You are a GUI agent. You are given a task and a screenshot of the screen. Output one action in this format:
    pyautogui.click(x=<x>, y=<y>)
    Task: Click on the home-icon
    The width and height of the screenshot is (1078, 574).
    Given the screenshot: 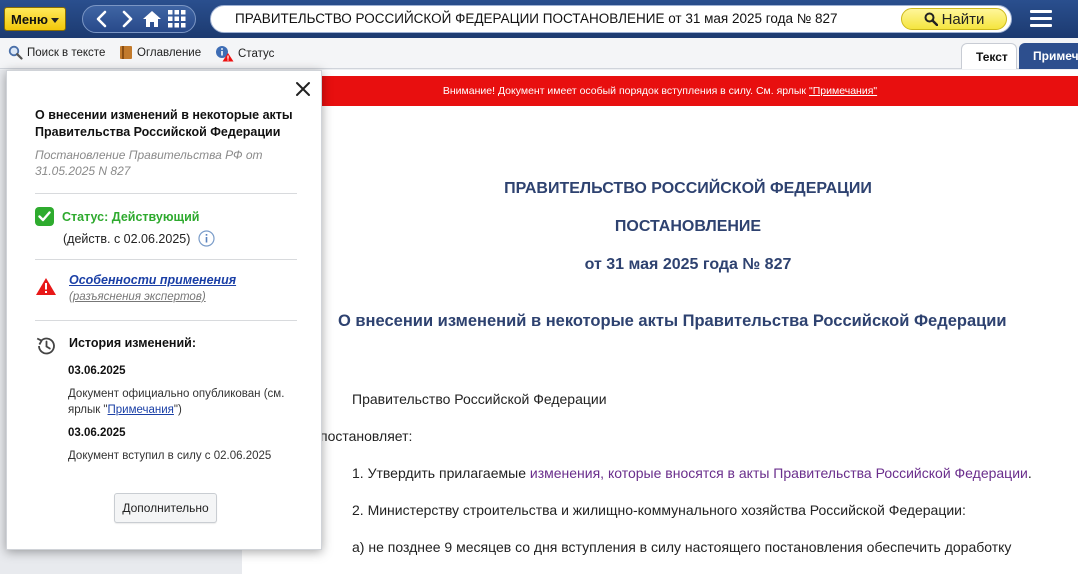 What is the action you would take?
    pyautogui.click(x=151, y=19)
    